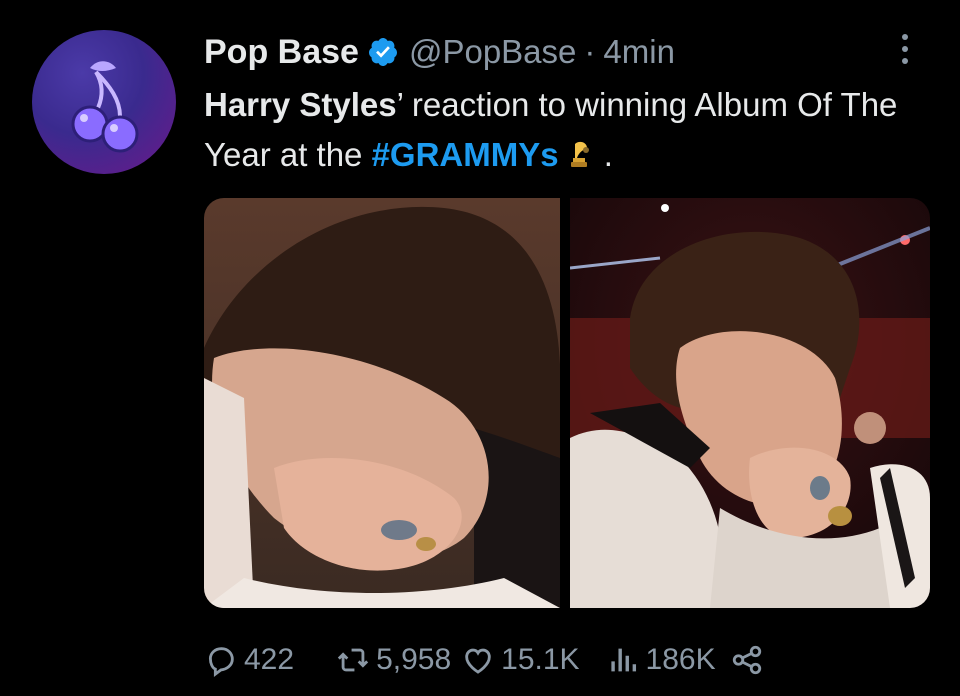 This screenshot has height=696, width=960. I want to click on views-chart-icon, so click(623, 660).